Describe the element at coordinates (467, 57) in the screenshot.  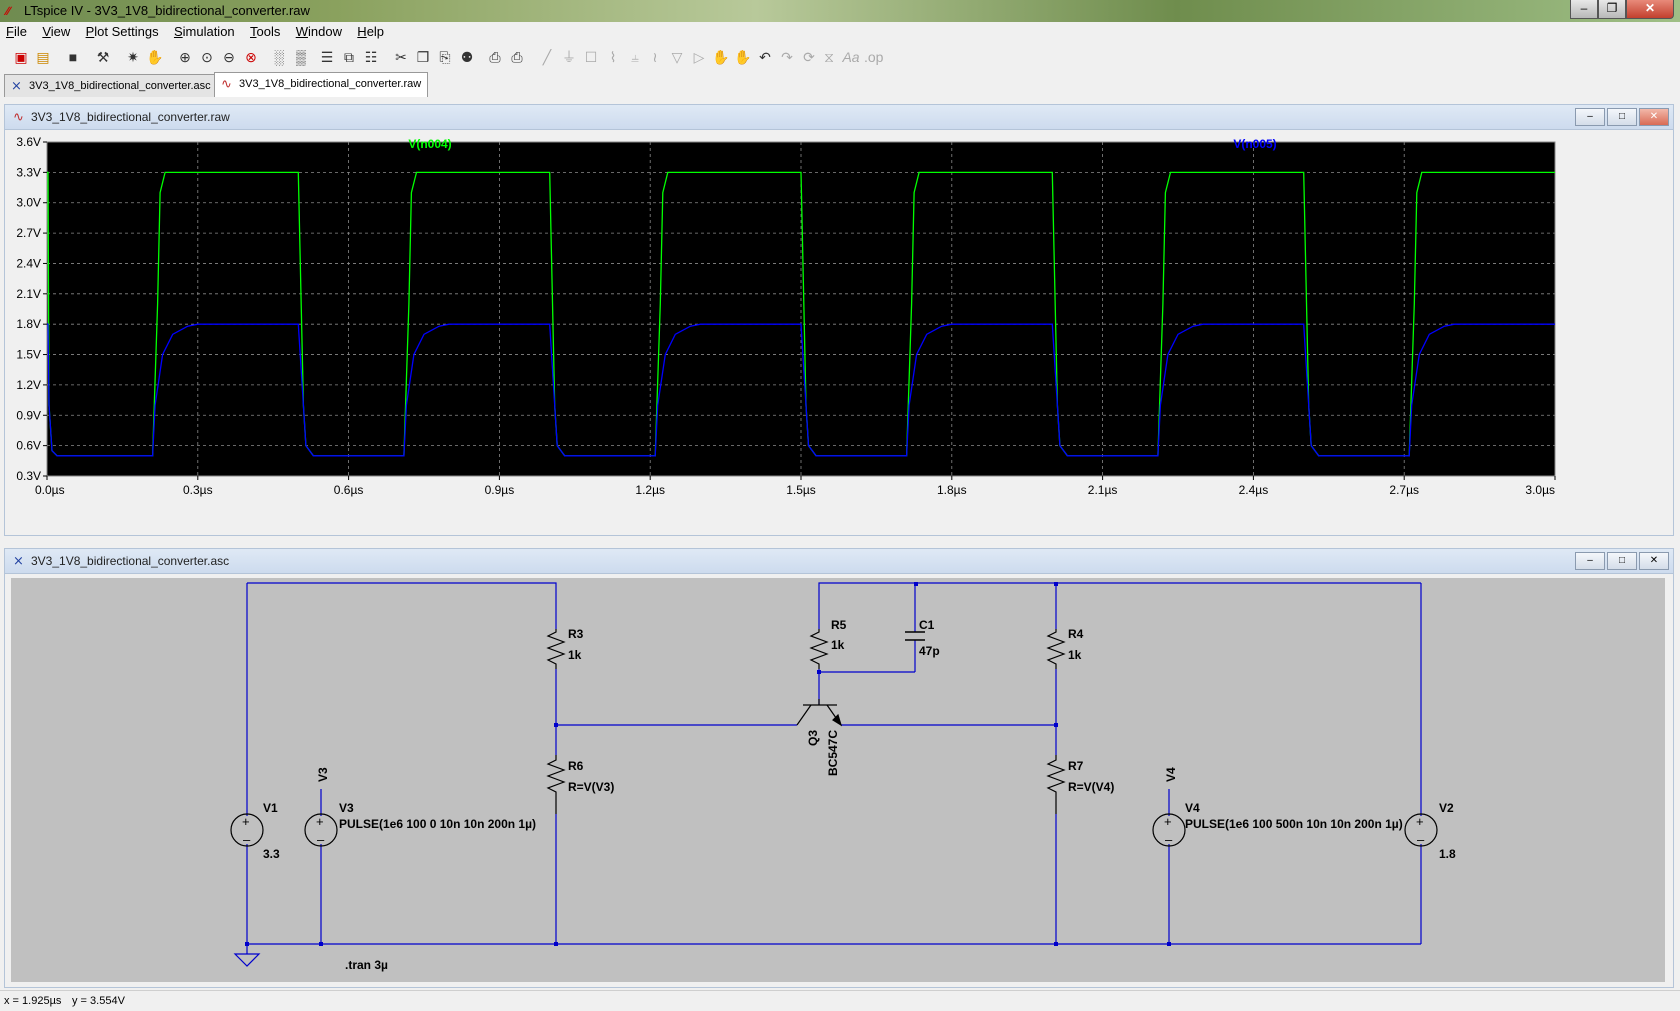
I see `find-icon: ⚉` at that location.